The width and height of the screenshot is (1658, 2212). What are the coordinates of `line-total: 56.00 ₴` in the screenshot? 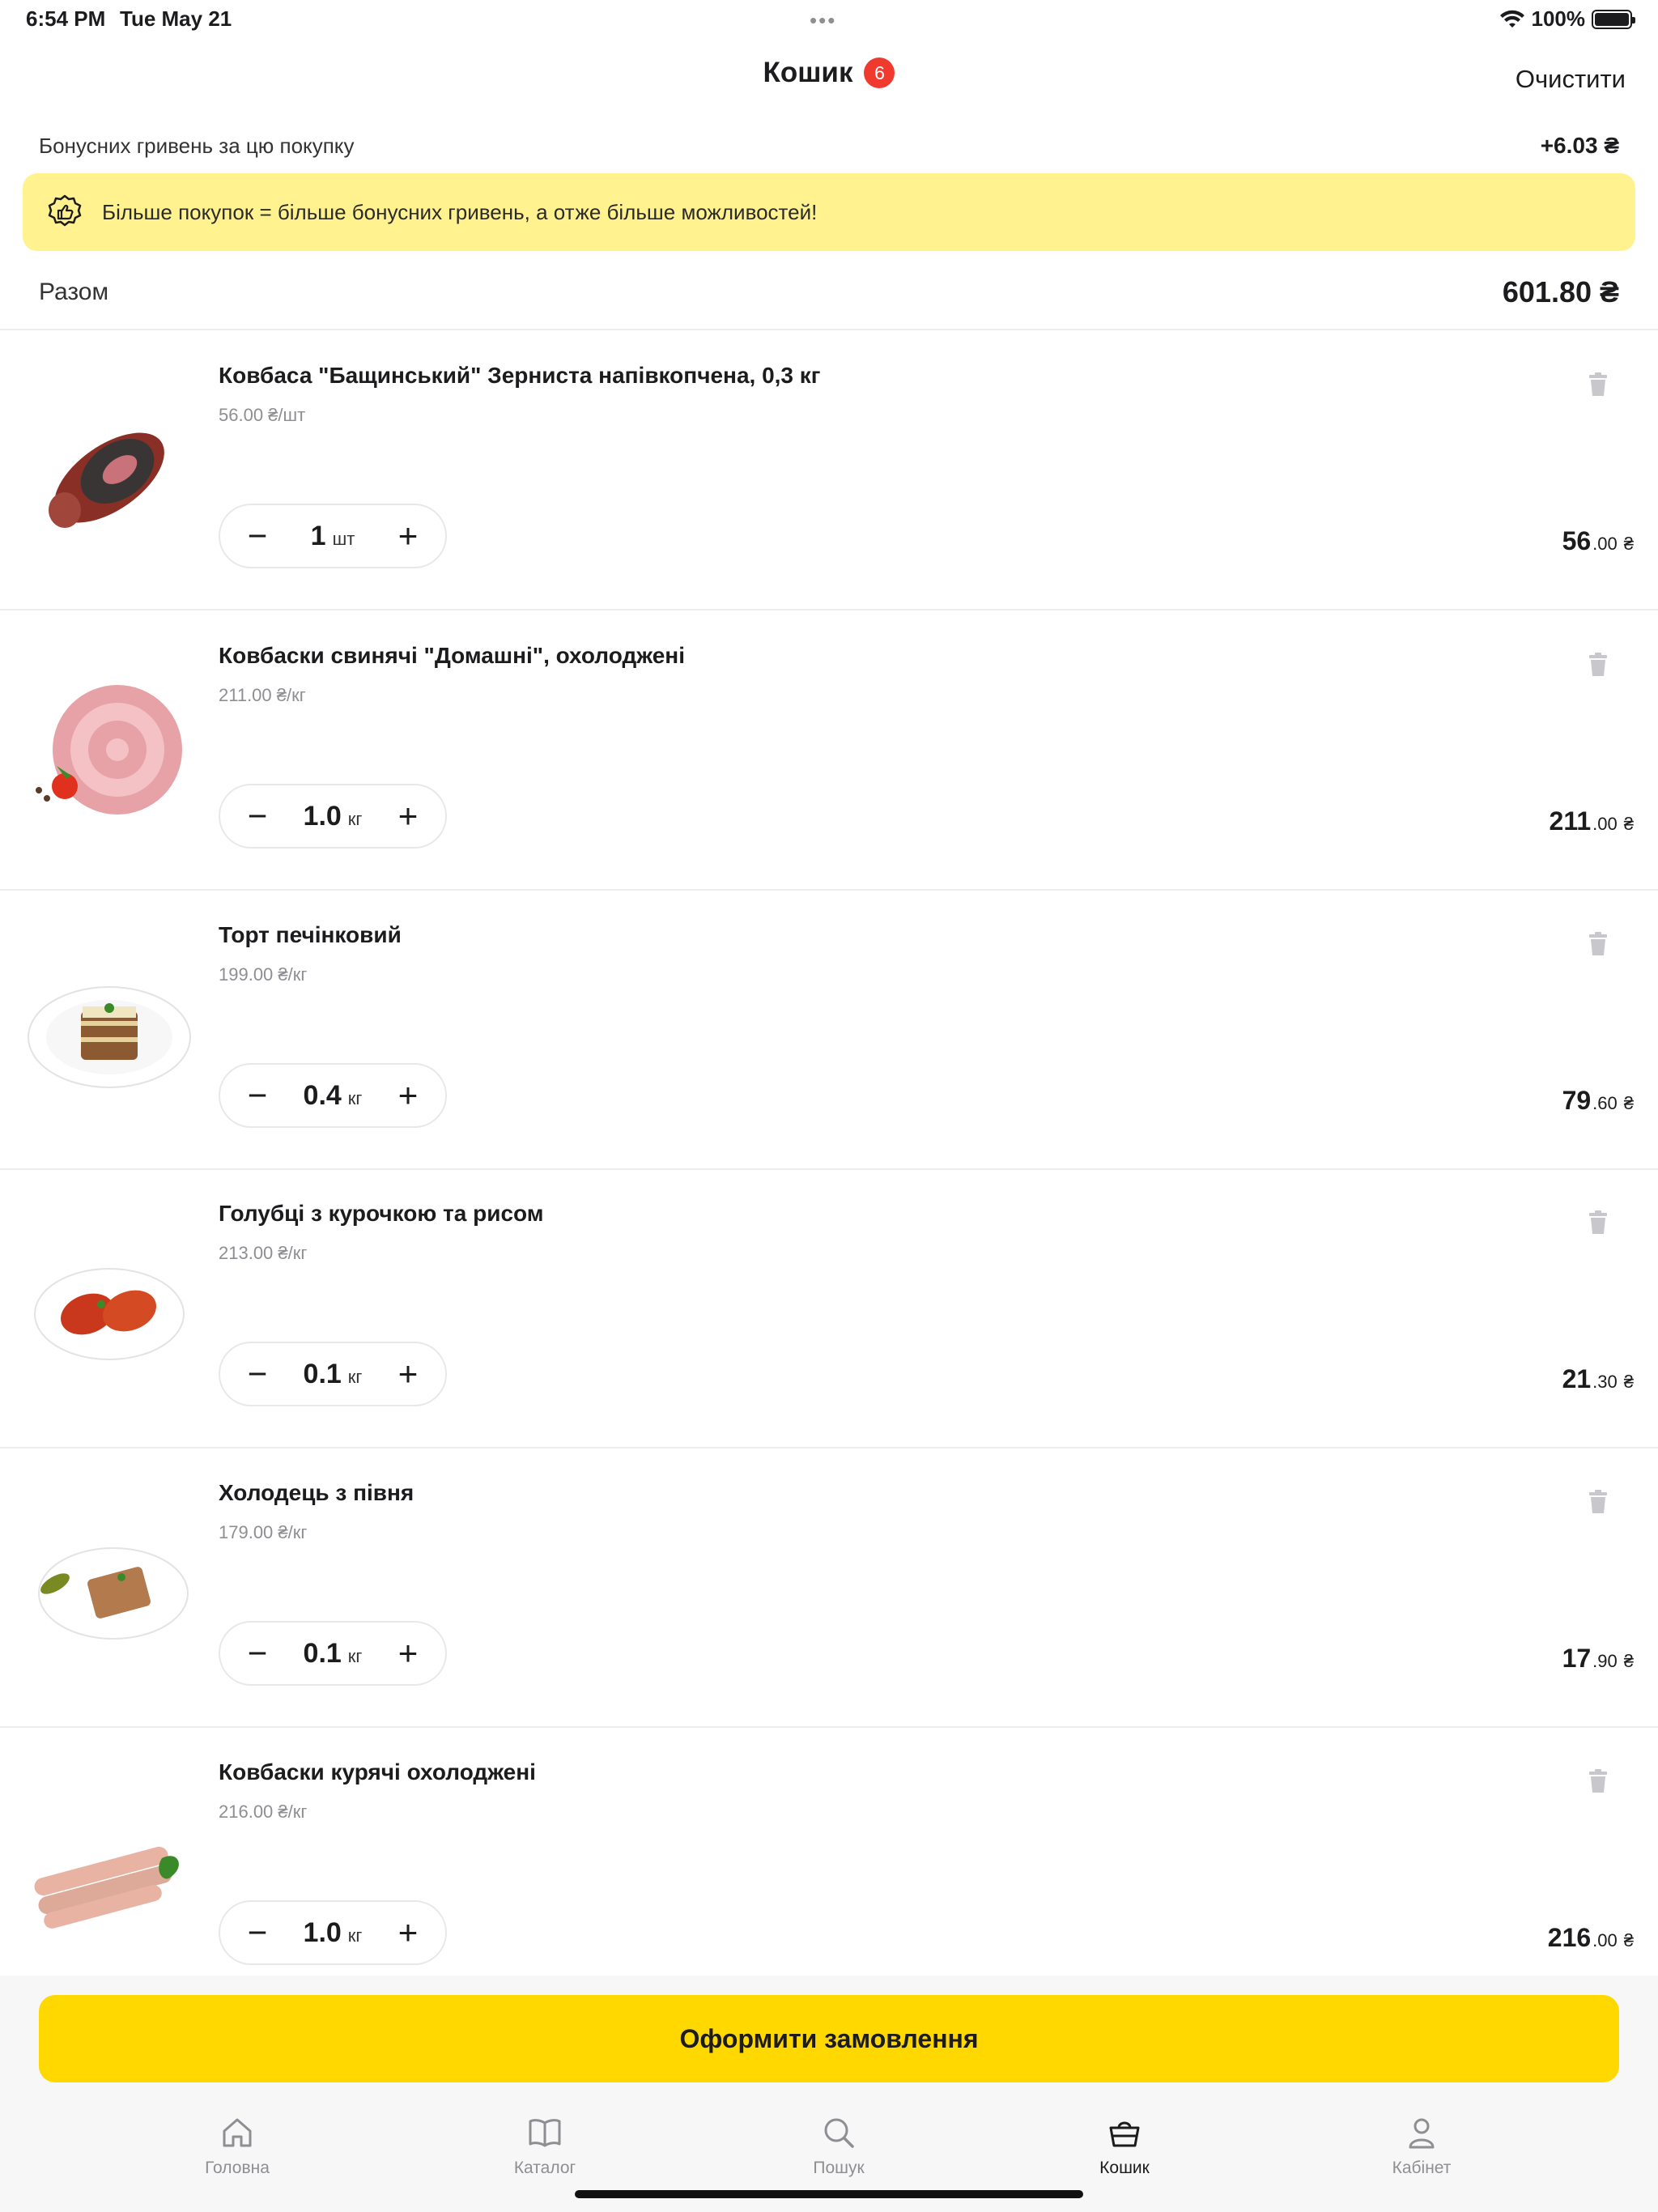 It's located at (1598, 541).